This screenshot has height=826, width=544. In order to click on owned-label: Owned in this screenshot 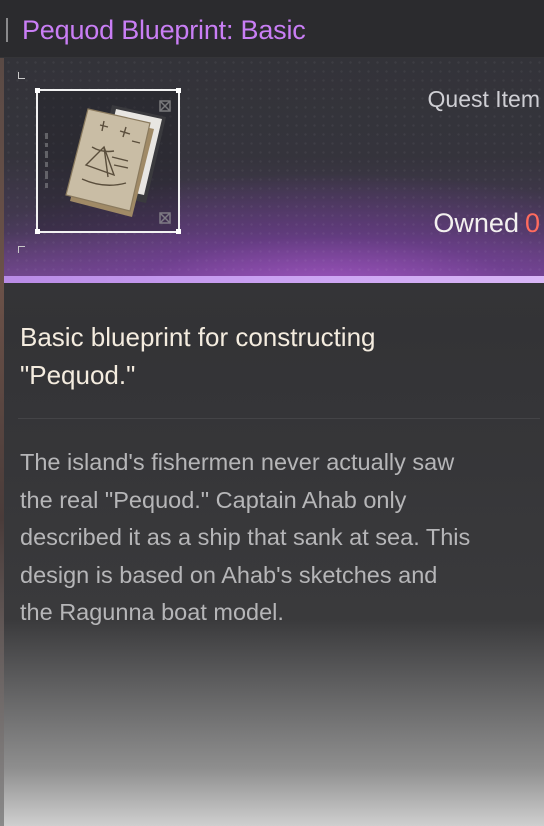, I will do `click(476, 223)`.